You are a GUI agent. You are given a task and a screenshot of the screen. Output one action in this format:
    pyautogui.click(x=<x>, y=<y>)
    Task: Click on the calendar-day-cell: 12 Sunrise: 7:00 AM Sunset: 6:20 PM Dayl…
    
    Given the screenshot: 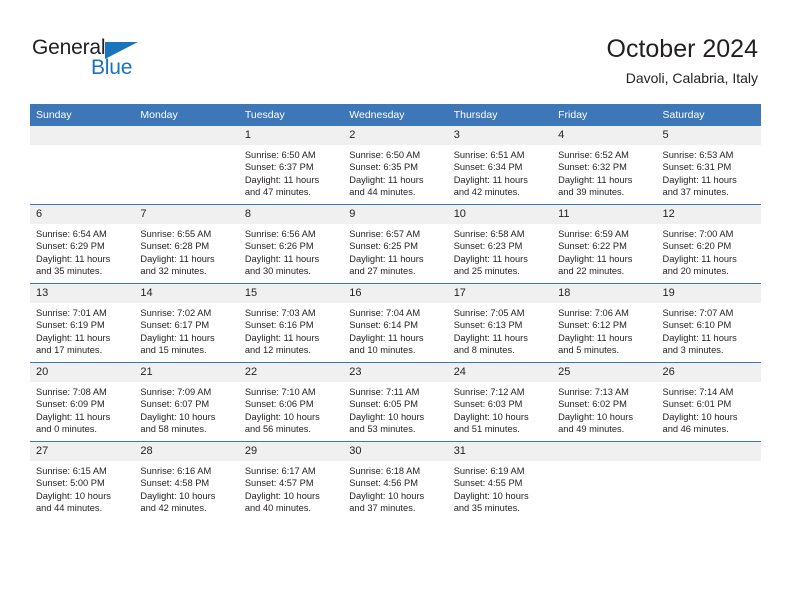 What is the action you would take?
    pyautogui.click(x=708, y=244)
    